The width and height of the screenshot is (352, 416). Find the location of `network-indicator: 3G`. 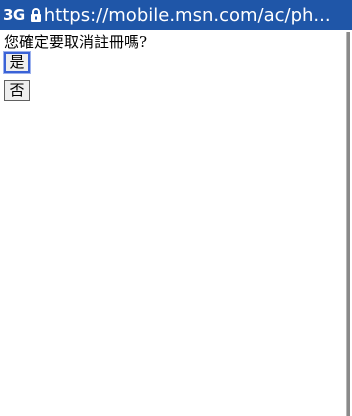

network-indicator: 3G is located at coordinates (14, 15).